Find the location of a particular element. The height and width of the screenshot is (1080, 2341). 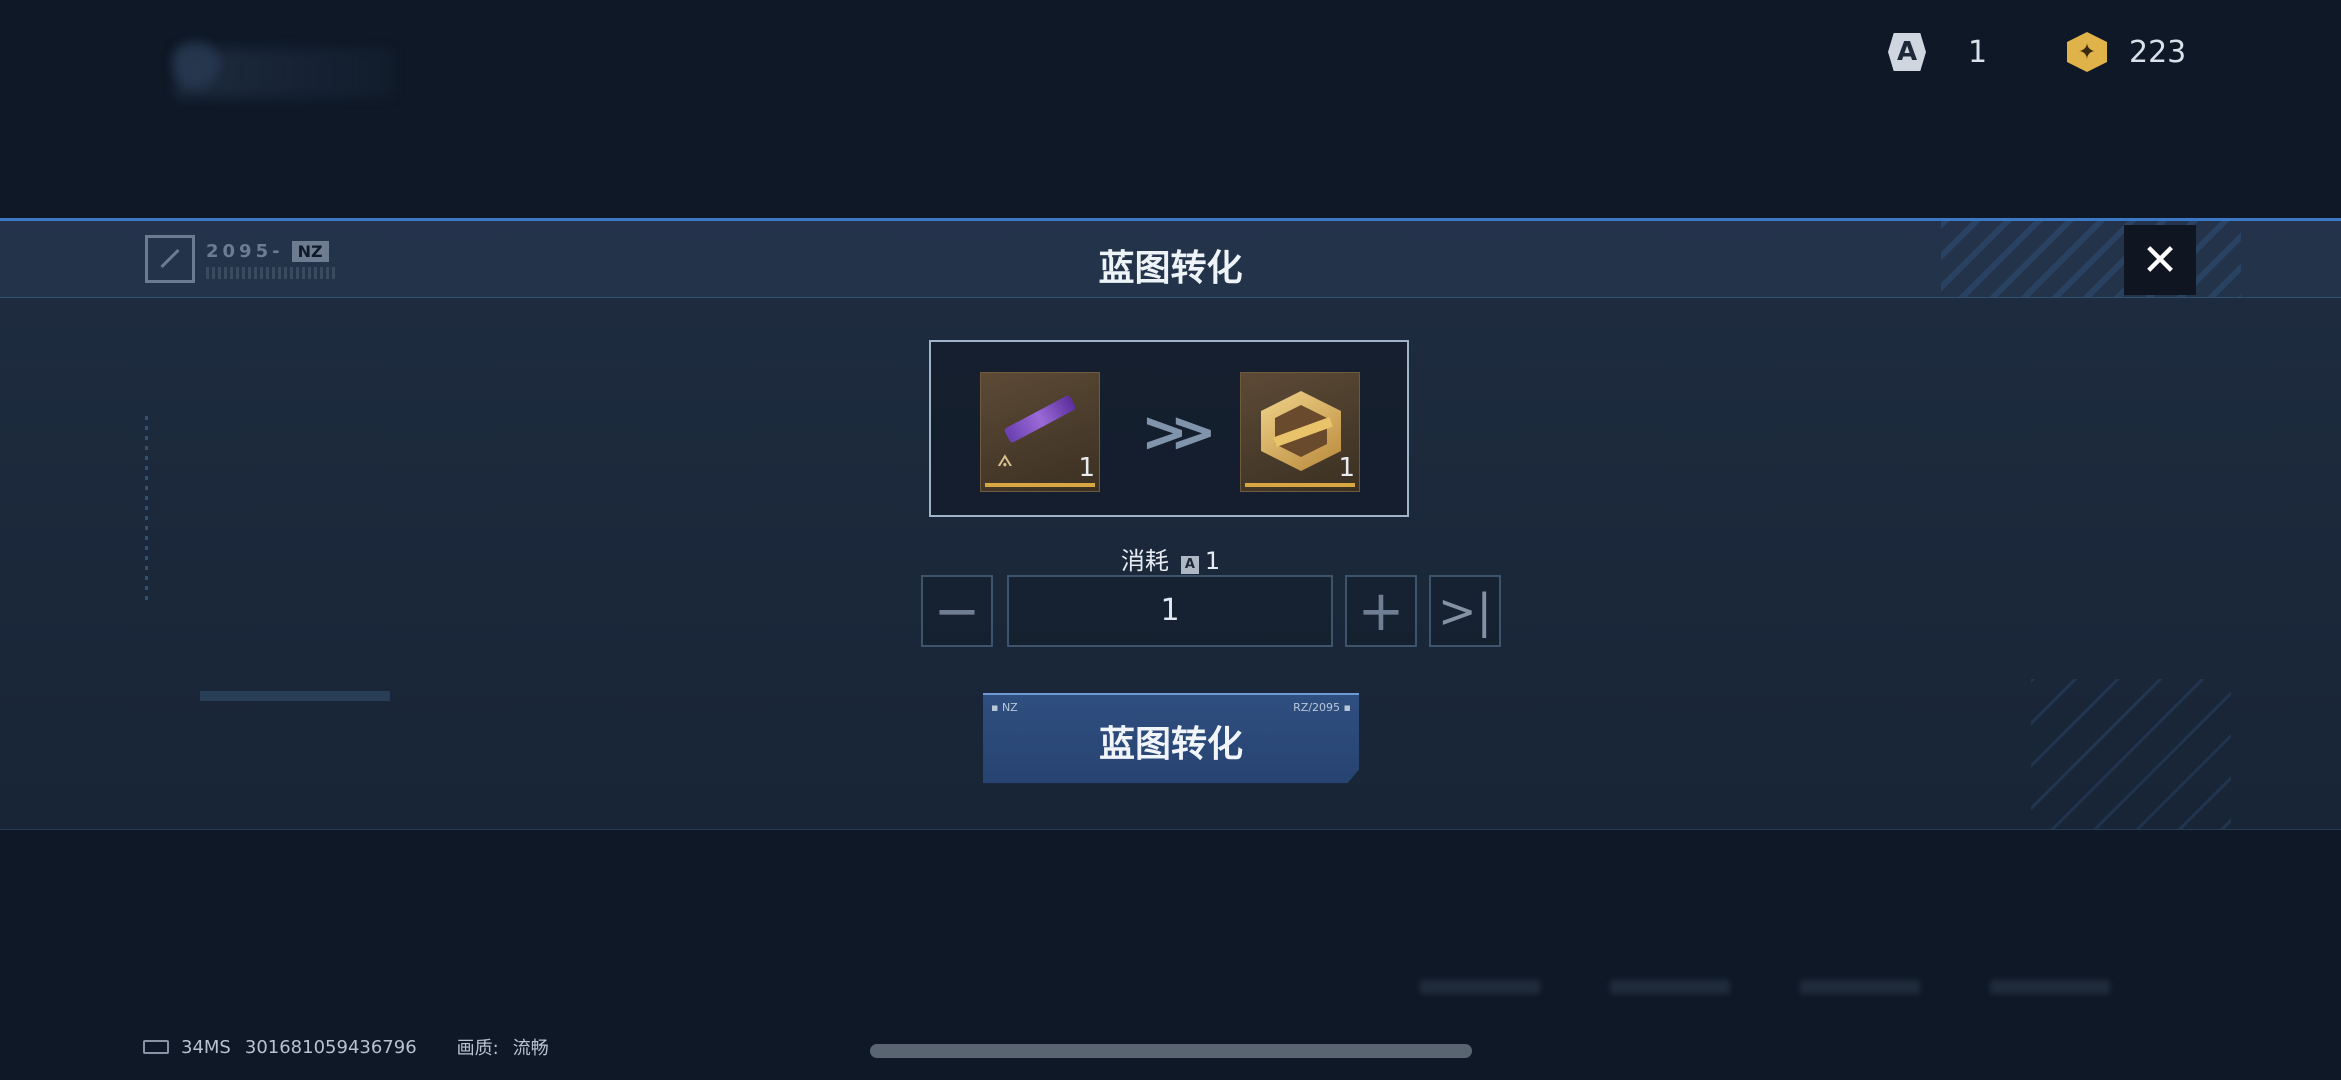

purple-rifle-icon is located at coordinates (1040, 419).